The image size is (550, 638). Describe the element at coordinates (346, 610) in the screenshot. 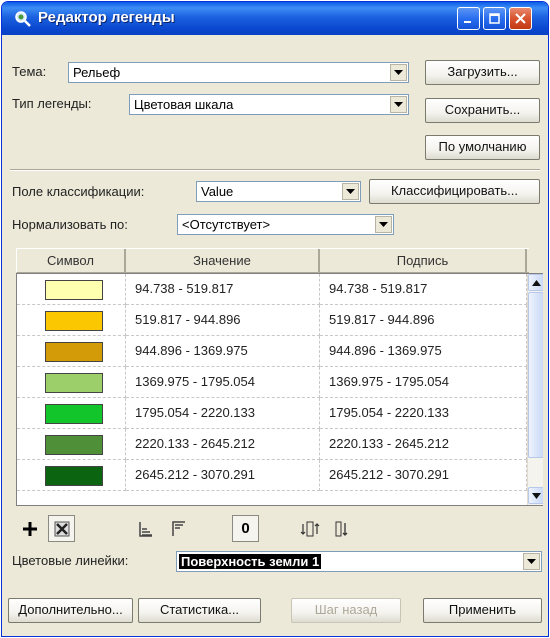

I see `undo-button: Шаг назад` at that location.